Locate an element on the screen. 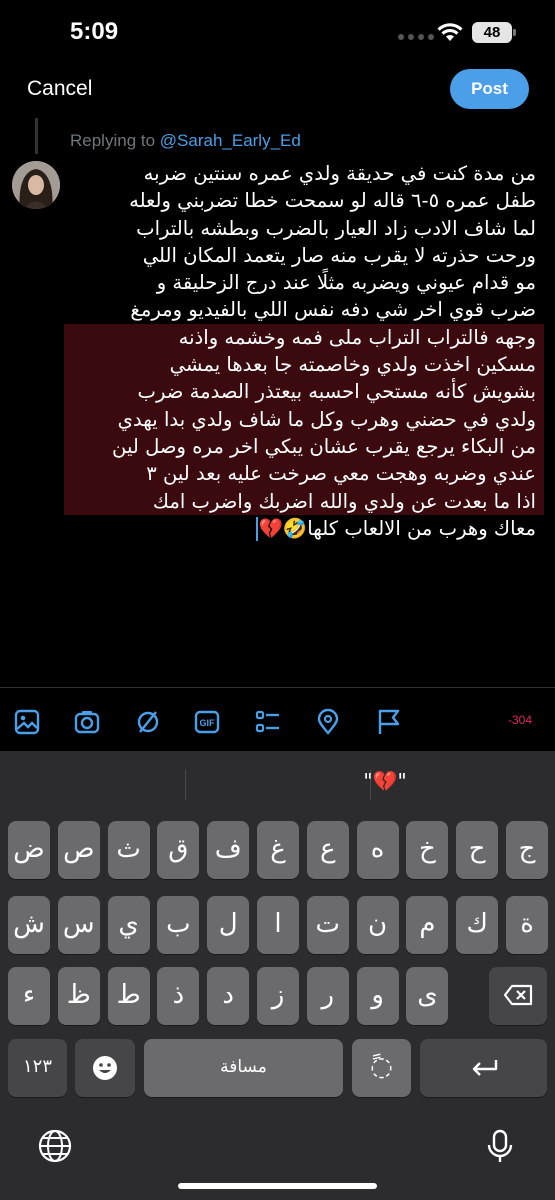 This screenshot has width=555, height=1200. cancel-button: Cancel is located at coordinates (59, 89).